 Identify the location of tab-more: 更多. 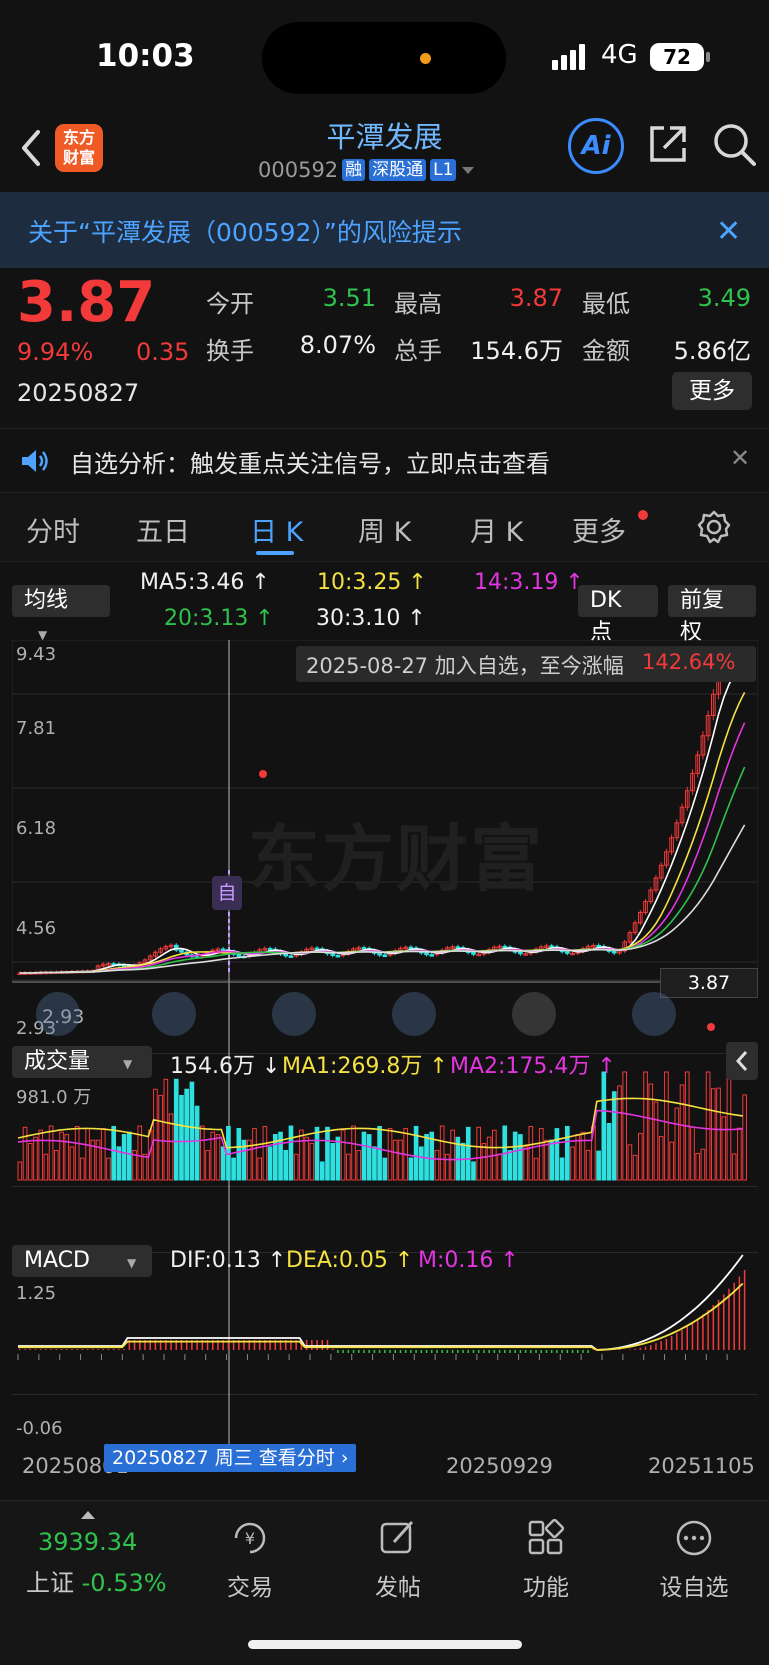
(599, 529).